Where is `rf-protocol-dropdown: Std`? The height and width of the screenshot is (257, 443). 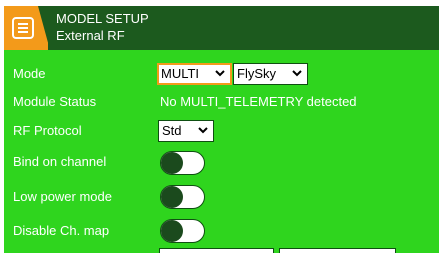
rf-protocol-dropdown: Std is located at coordinates (186, 131).